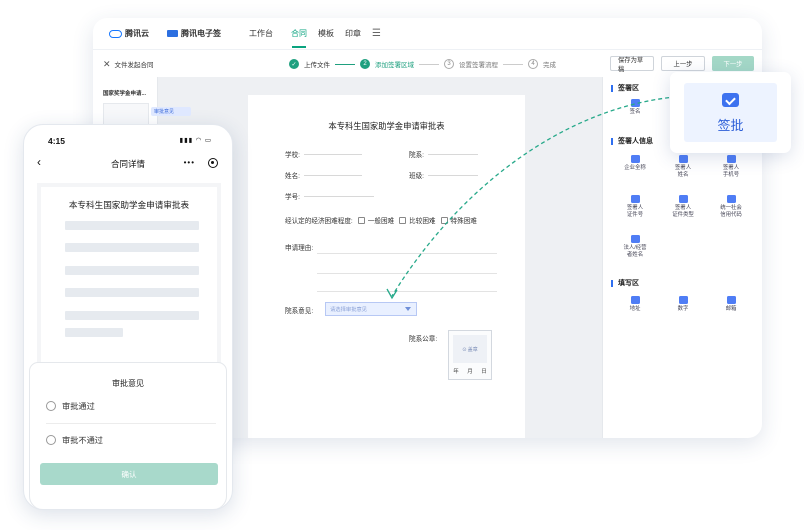  What do you see at coordinates (683, 309) in the screenshot?
I see `control-label: 数字` at bounding box center [683, 309].